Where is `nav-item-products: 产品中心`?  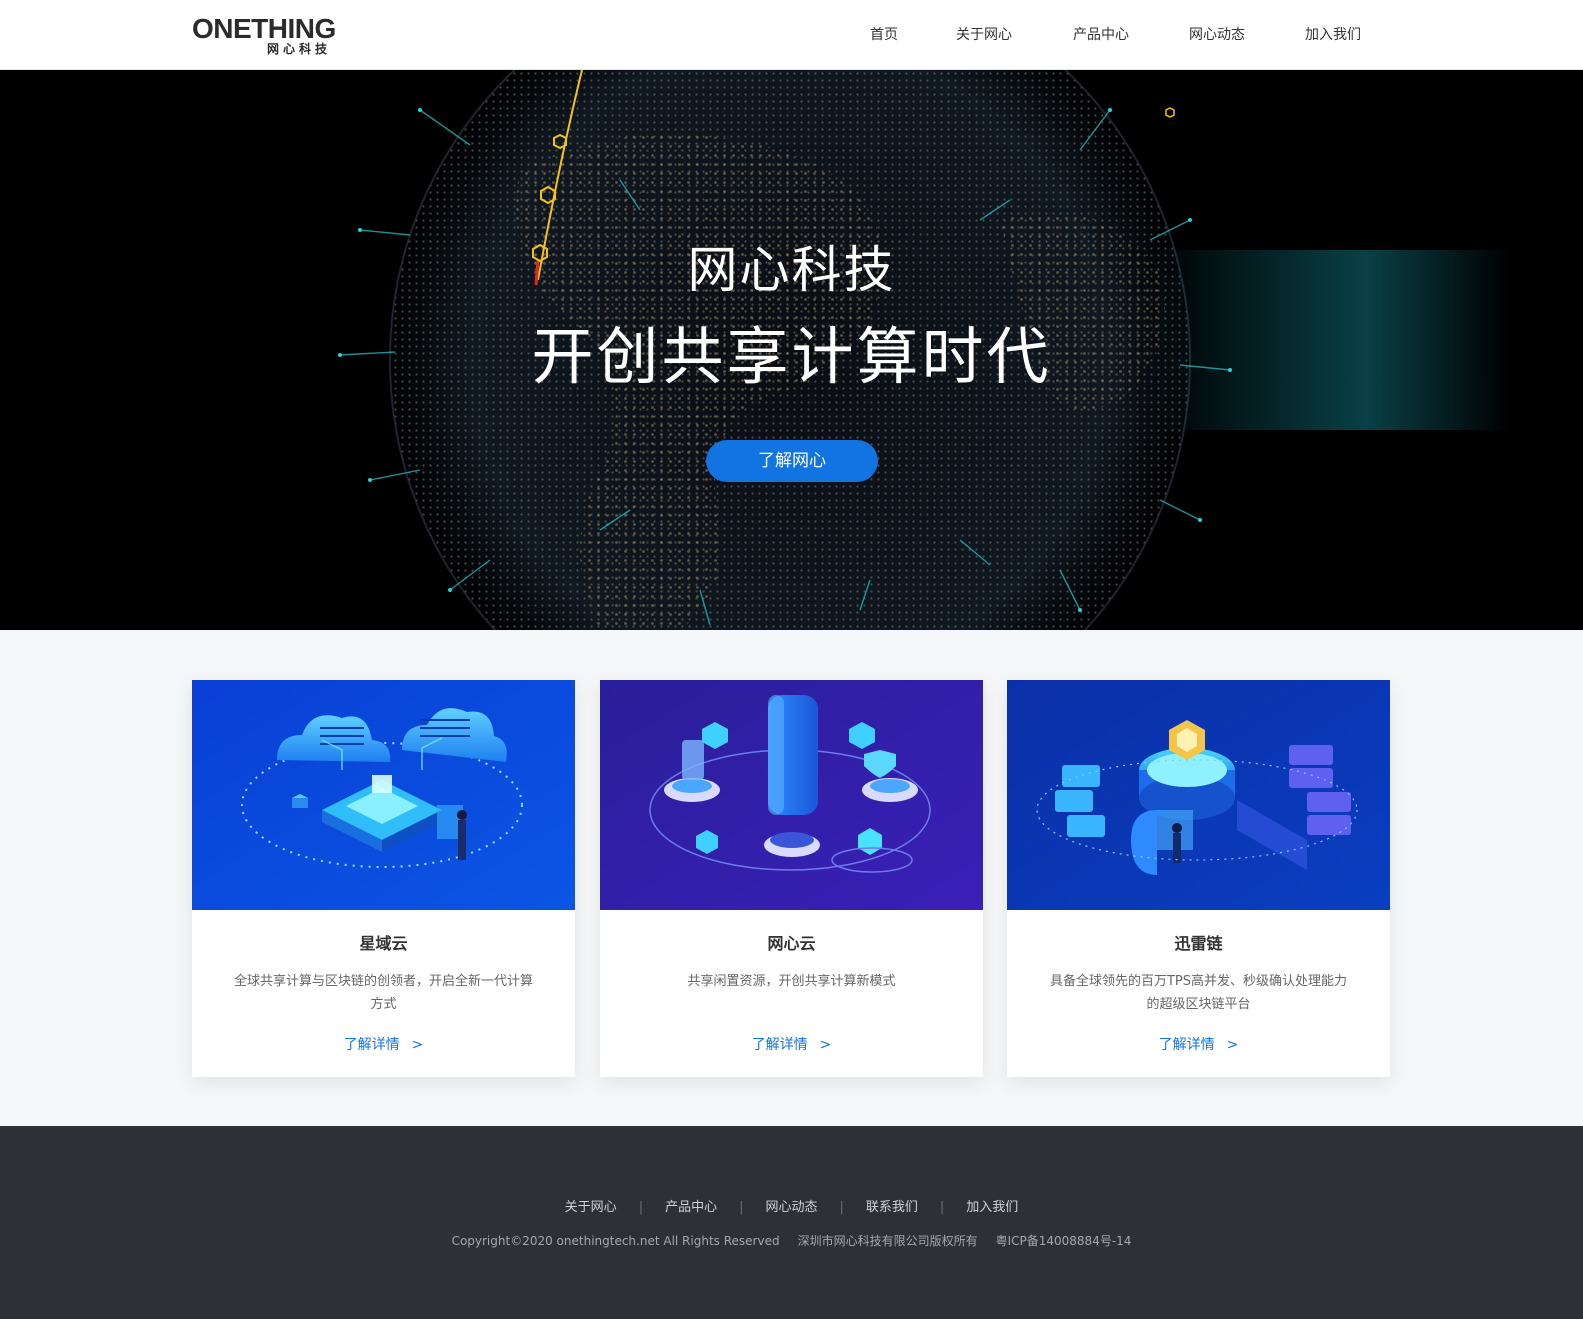 nav-item-products: 产品中心 is located at coordinates (1101, 35).